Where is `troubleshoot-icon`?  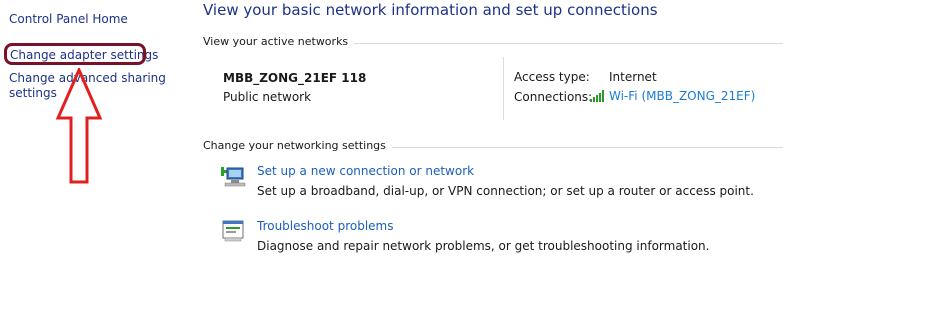 troubleshoot-icon is located at coordinates (233, 231).